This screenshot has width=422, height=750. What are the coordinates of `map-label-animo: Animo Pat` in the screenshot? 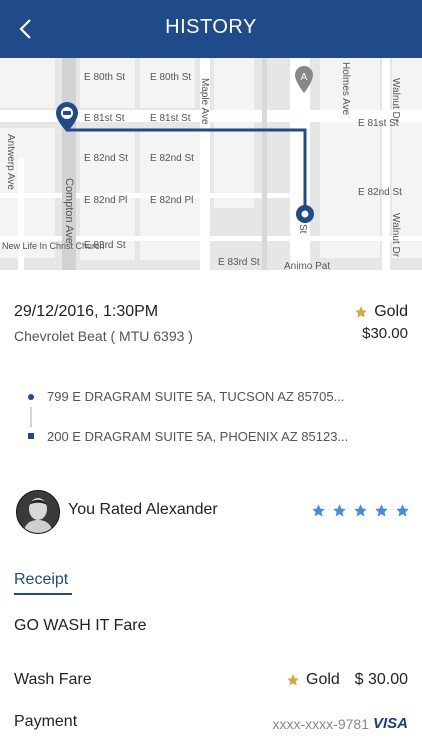 It's located at (307, 265).